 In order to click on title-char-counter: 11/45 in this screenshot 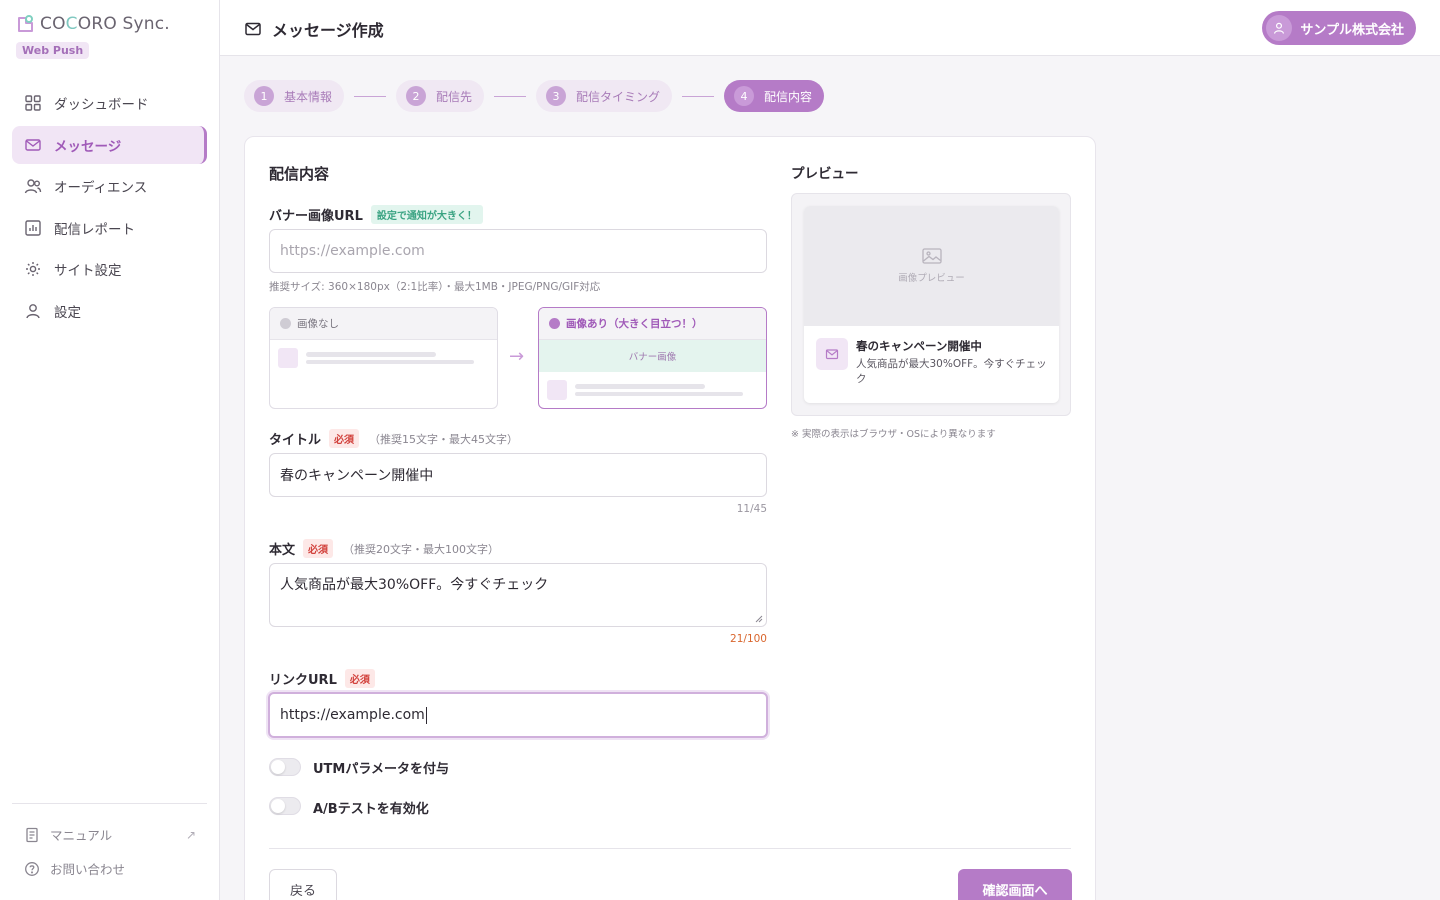, I will do `click(751, 509)`.